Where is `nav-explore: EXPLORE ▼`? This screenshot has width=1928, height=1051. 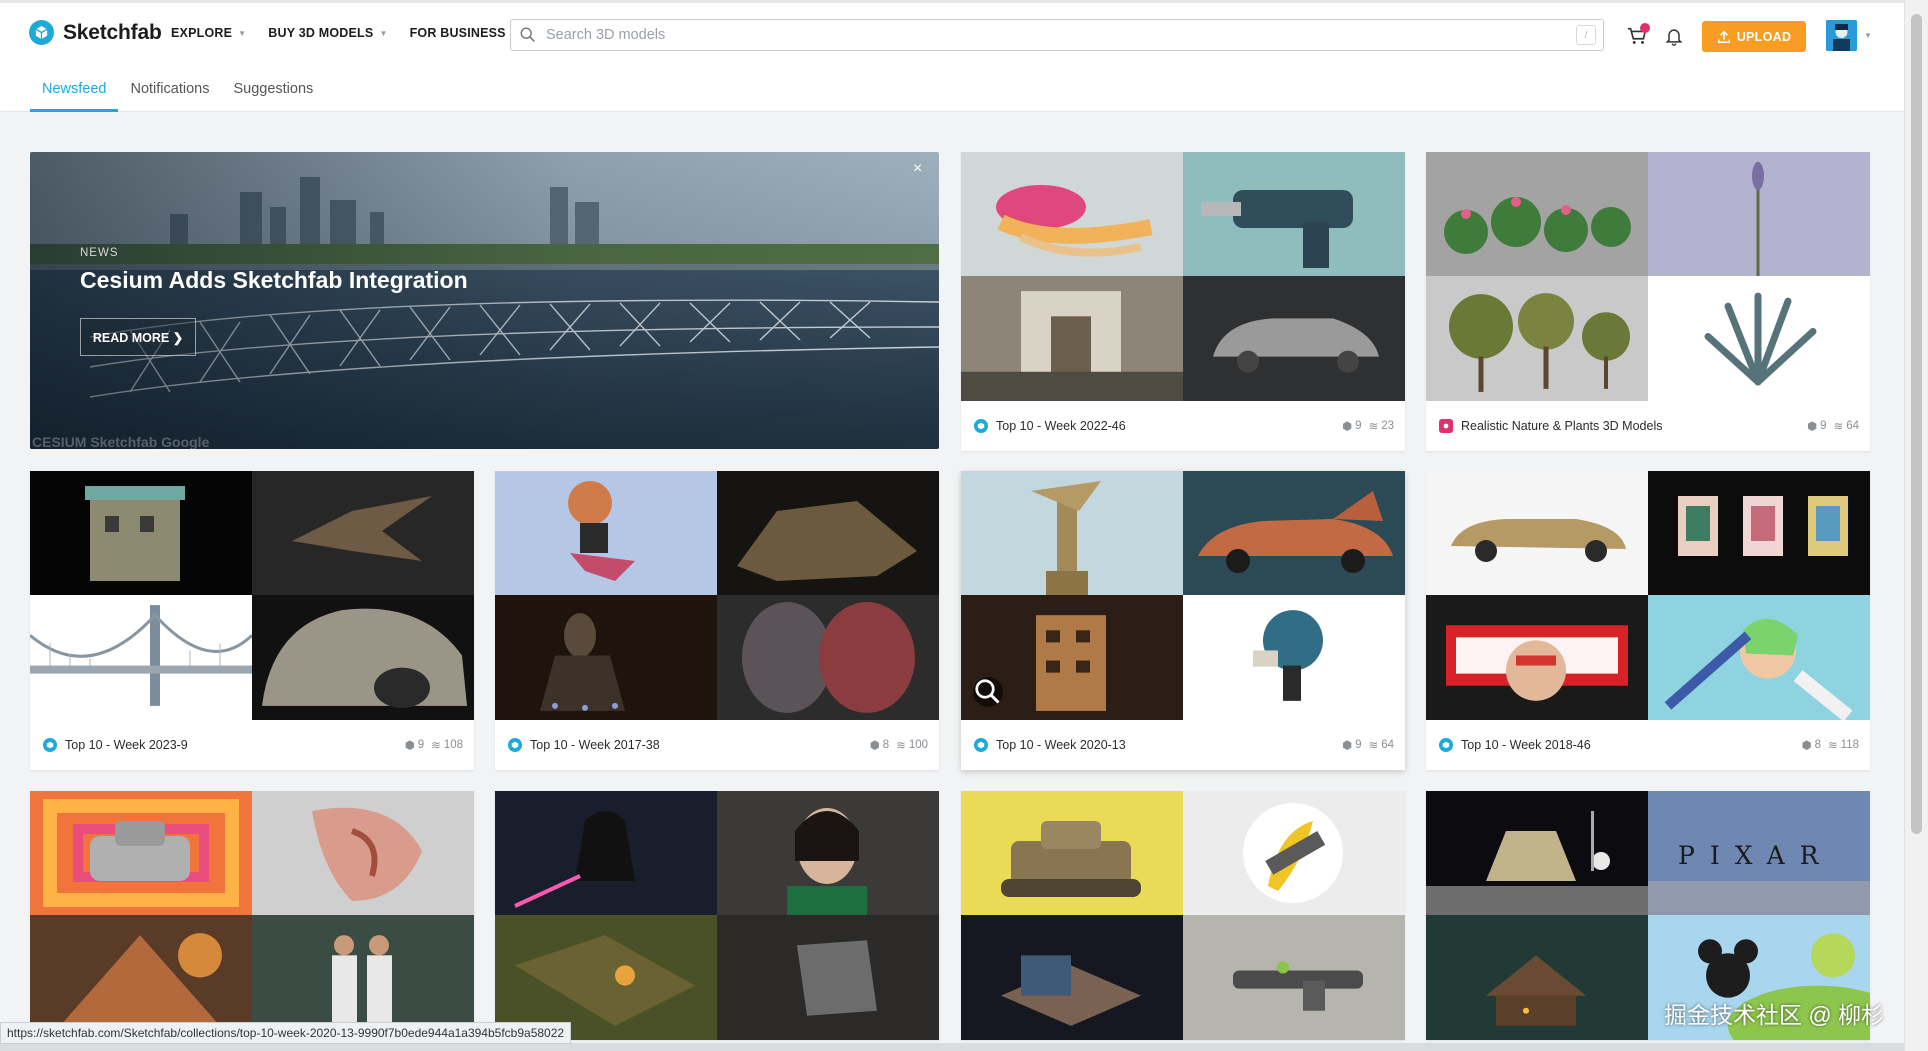 nav-explore: EXPLORE ▼ is located at coordinates (208, 33).